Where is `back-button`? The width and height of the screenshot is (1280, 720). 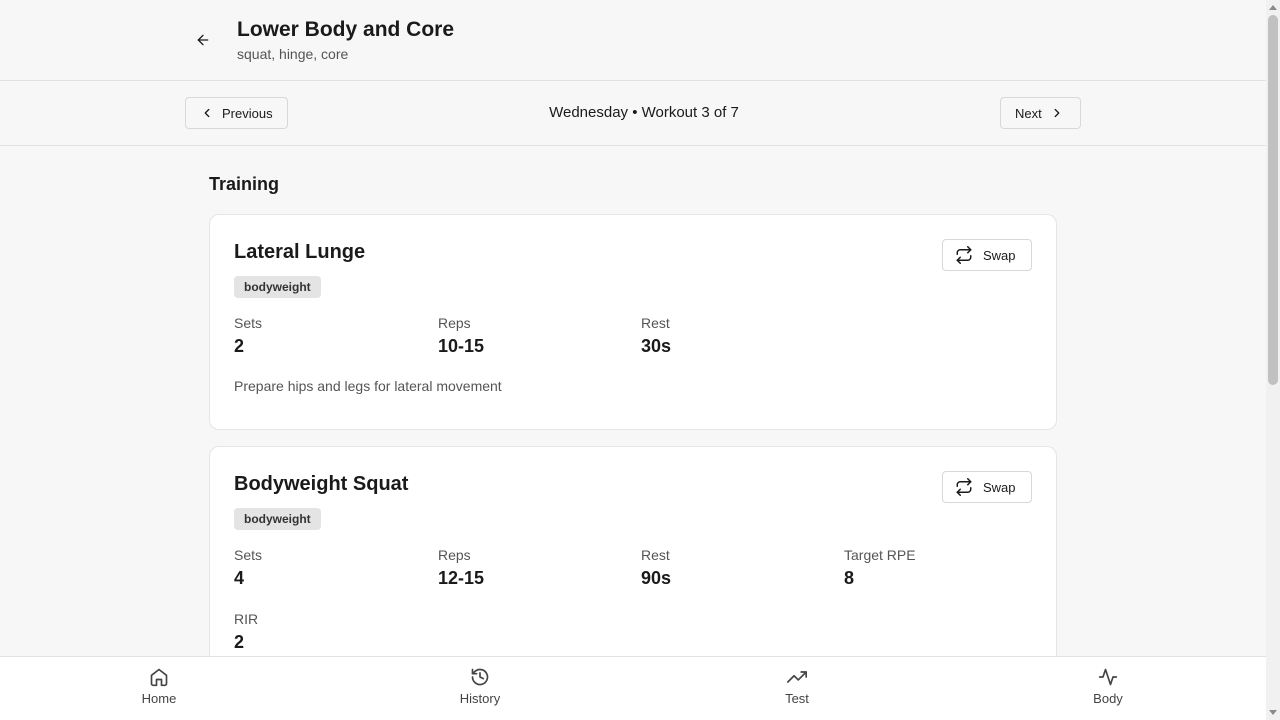 back-button is located at coordinates (203, 40).